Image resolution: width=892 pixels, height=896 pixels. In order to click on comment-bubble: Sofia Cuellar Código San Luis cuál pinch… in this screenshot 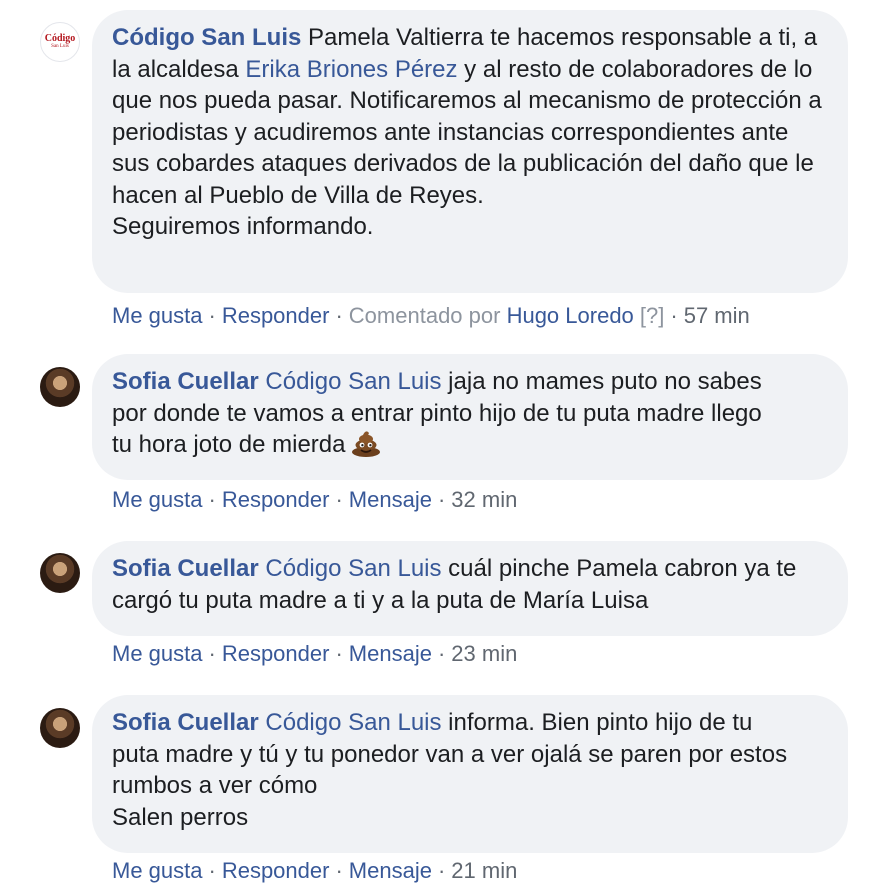, I will do `click(470, 588)`.